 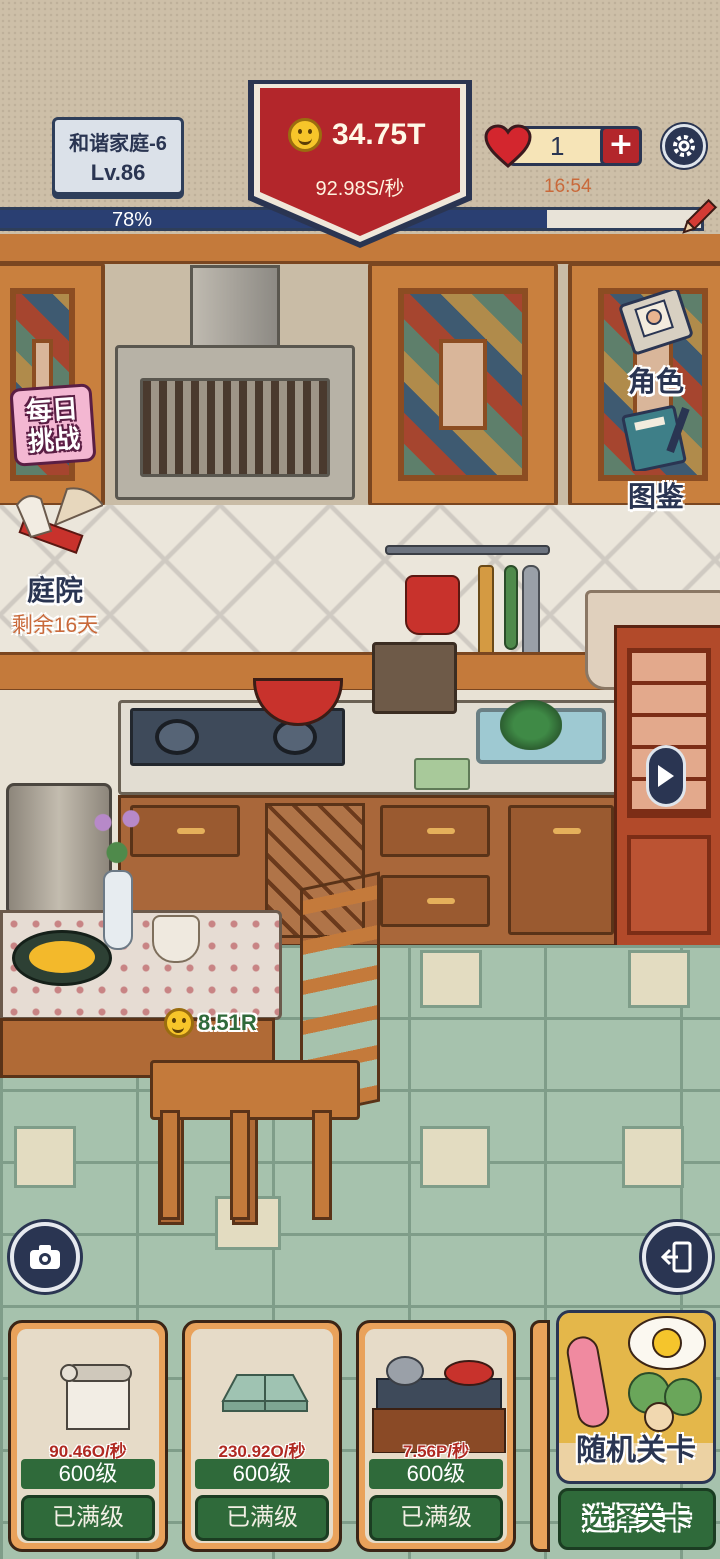 What do you see at coordinates (463, 384) in the screenshot?
I see `upper-cabinet-center` at bounding box center [463, 384].